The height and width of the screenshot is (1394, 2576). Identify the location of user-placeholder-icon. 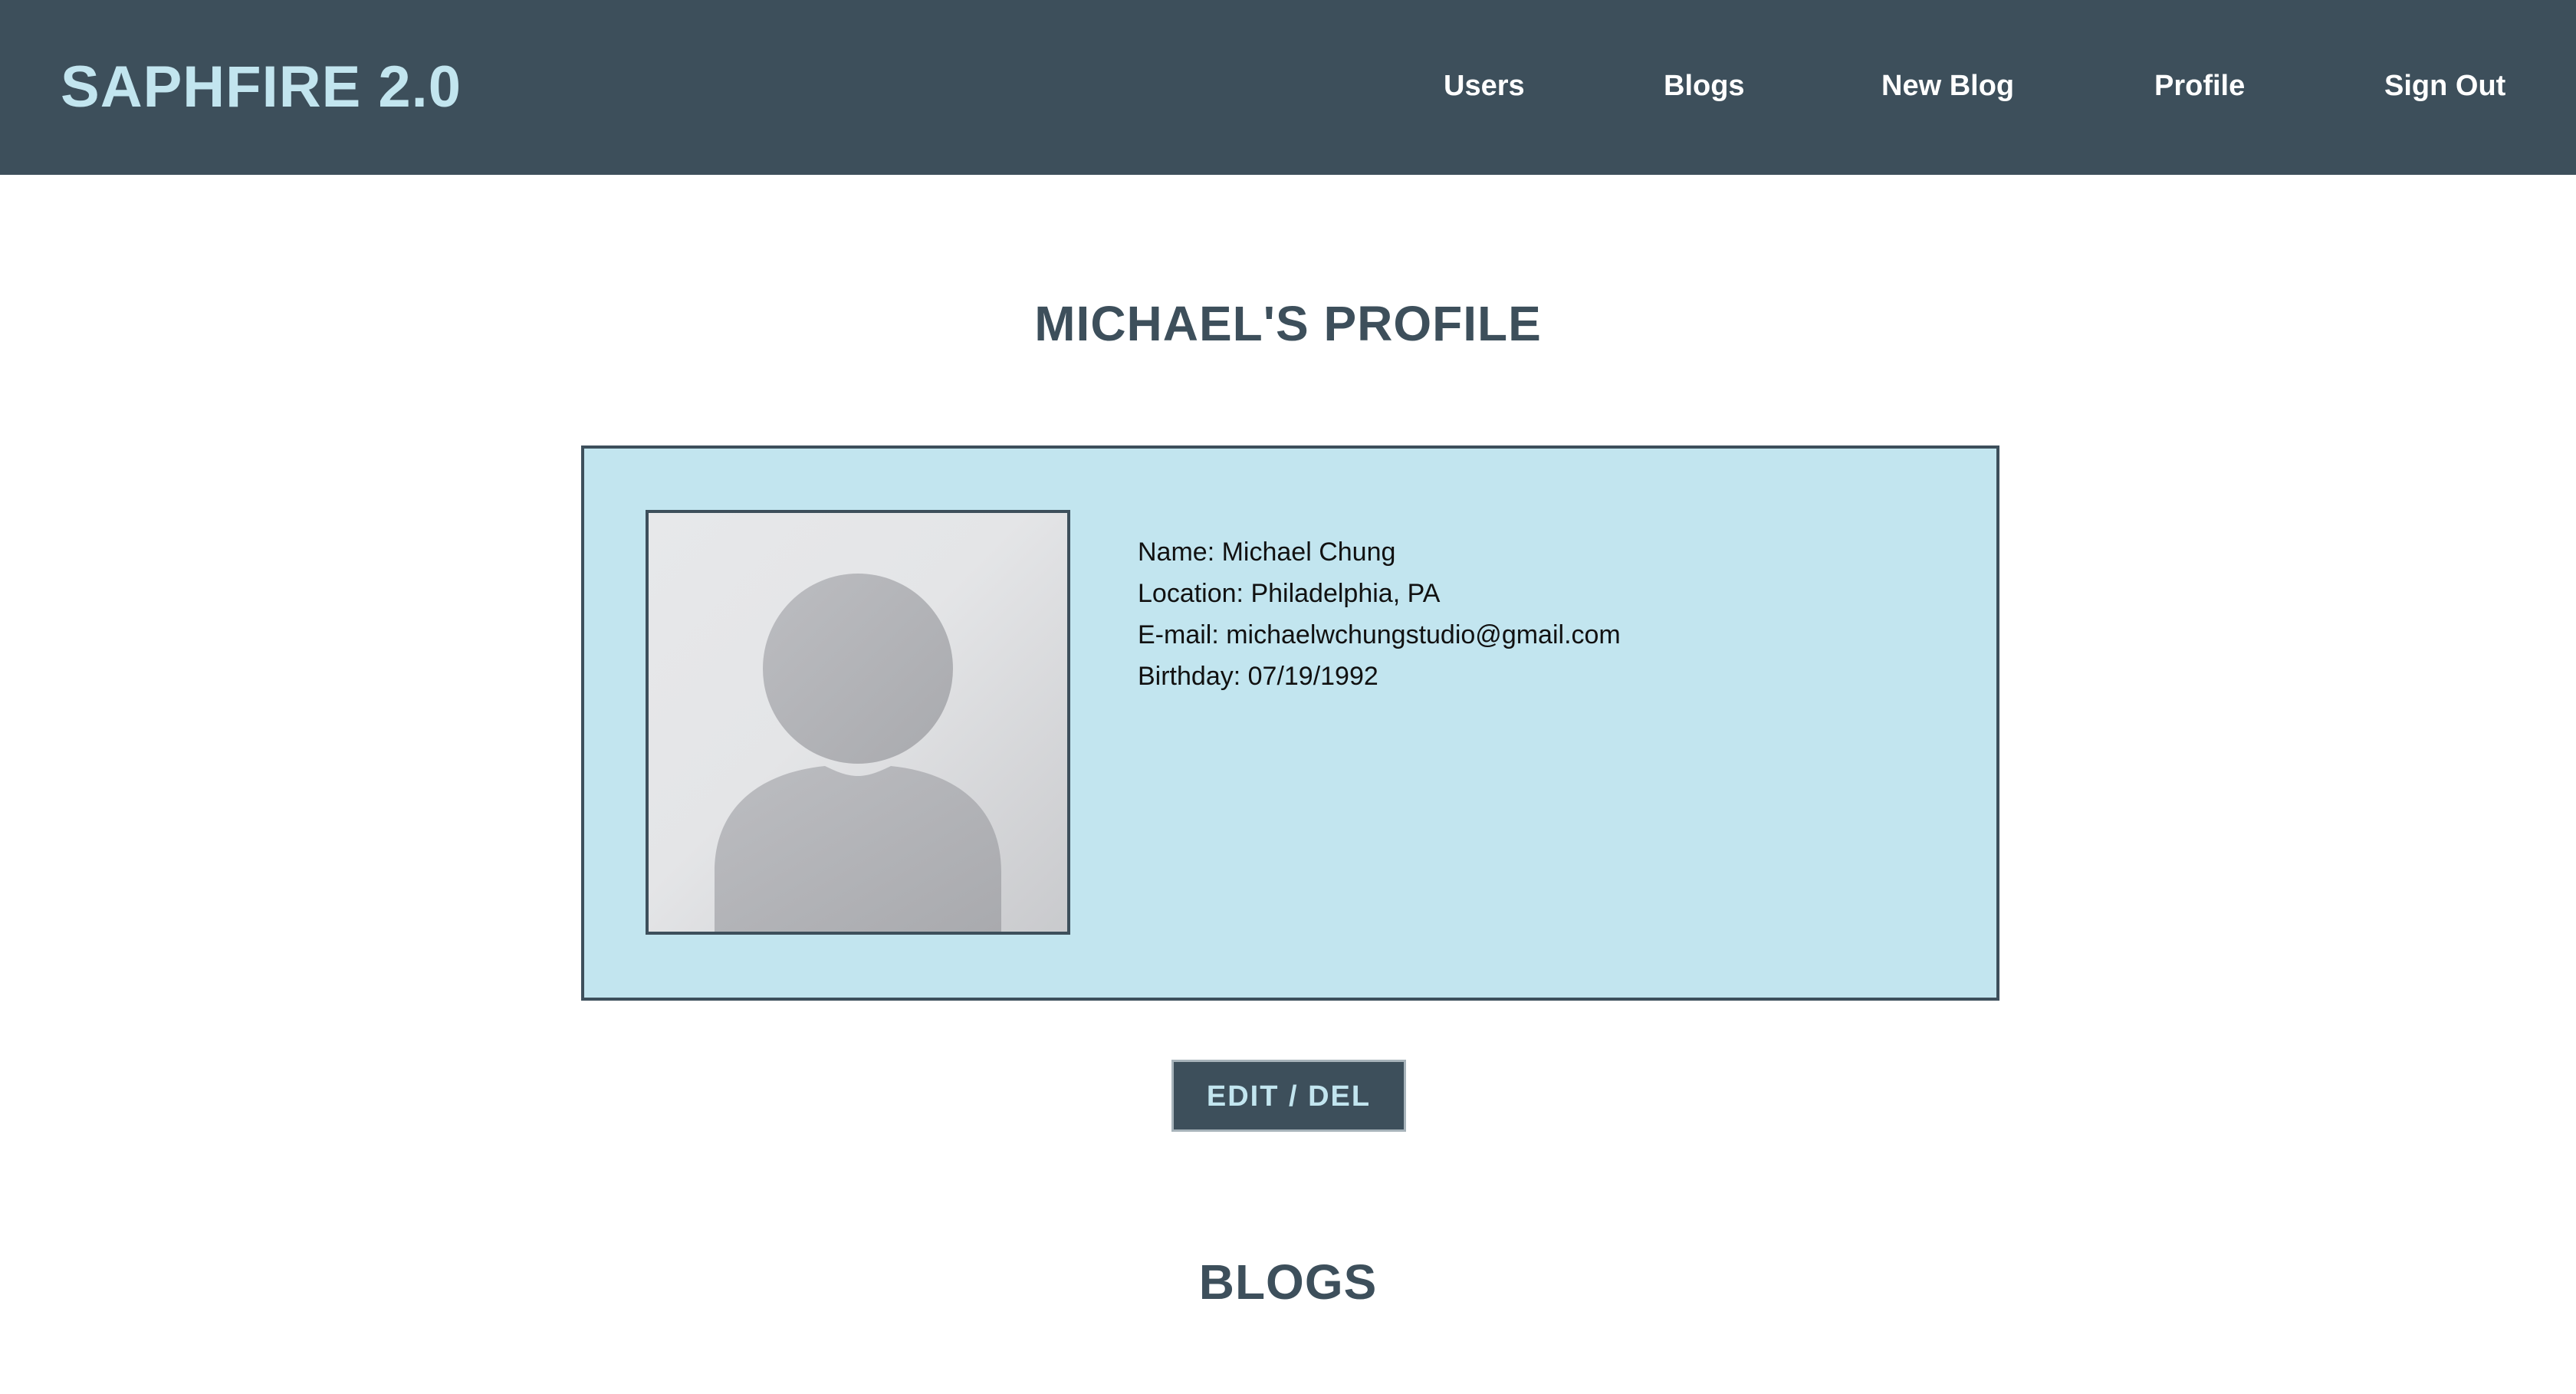
(858, 753).